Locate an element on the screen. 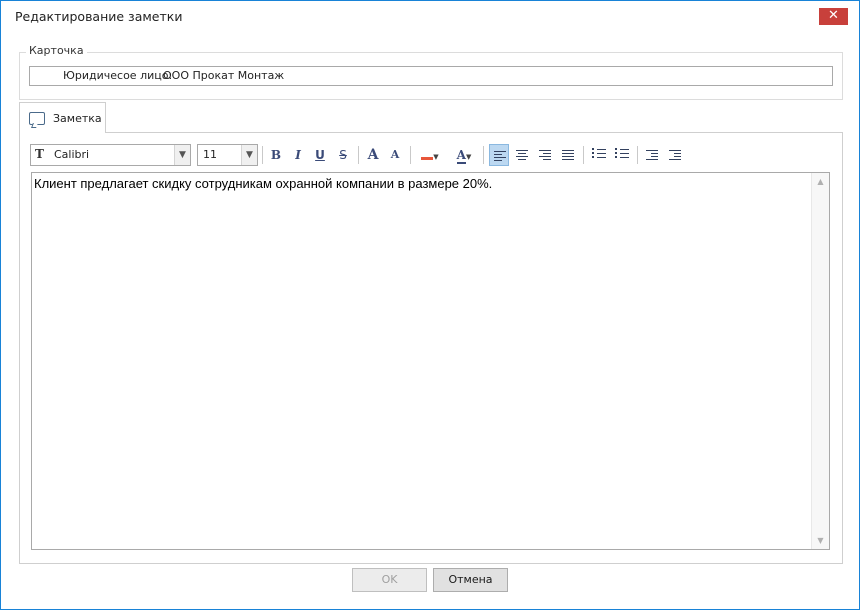  note-icon is located at coordinates (37, 118).